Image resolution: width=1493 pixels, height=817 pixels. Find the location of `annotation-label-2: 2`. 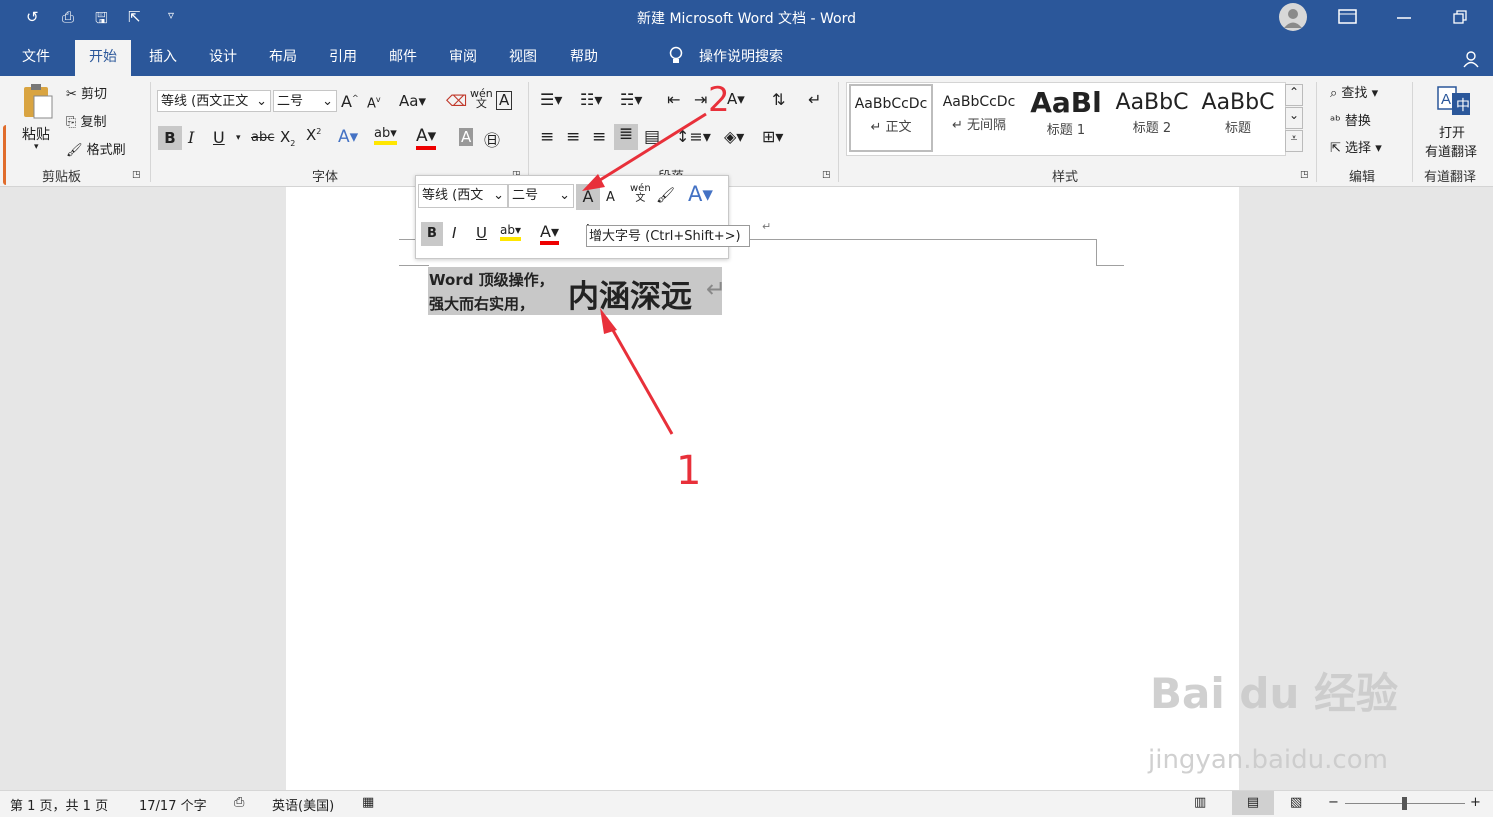

annotation-label-2: 2 is located at coordinates (719, 100).